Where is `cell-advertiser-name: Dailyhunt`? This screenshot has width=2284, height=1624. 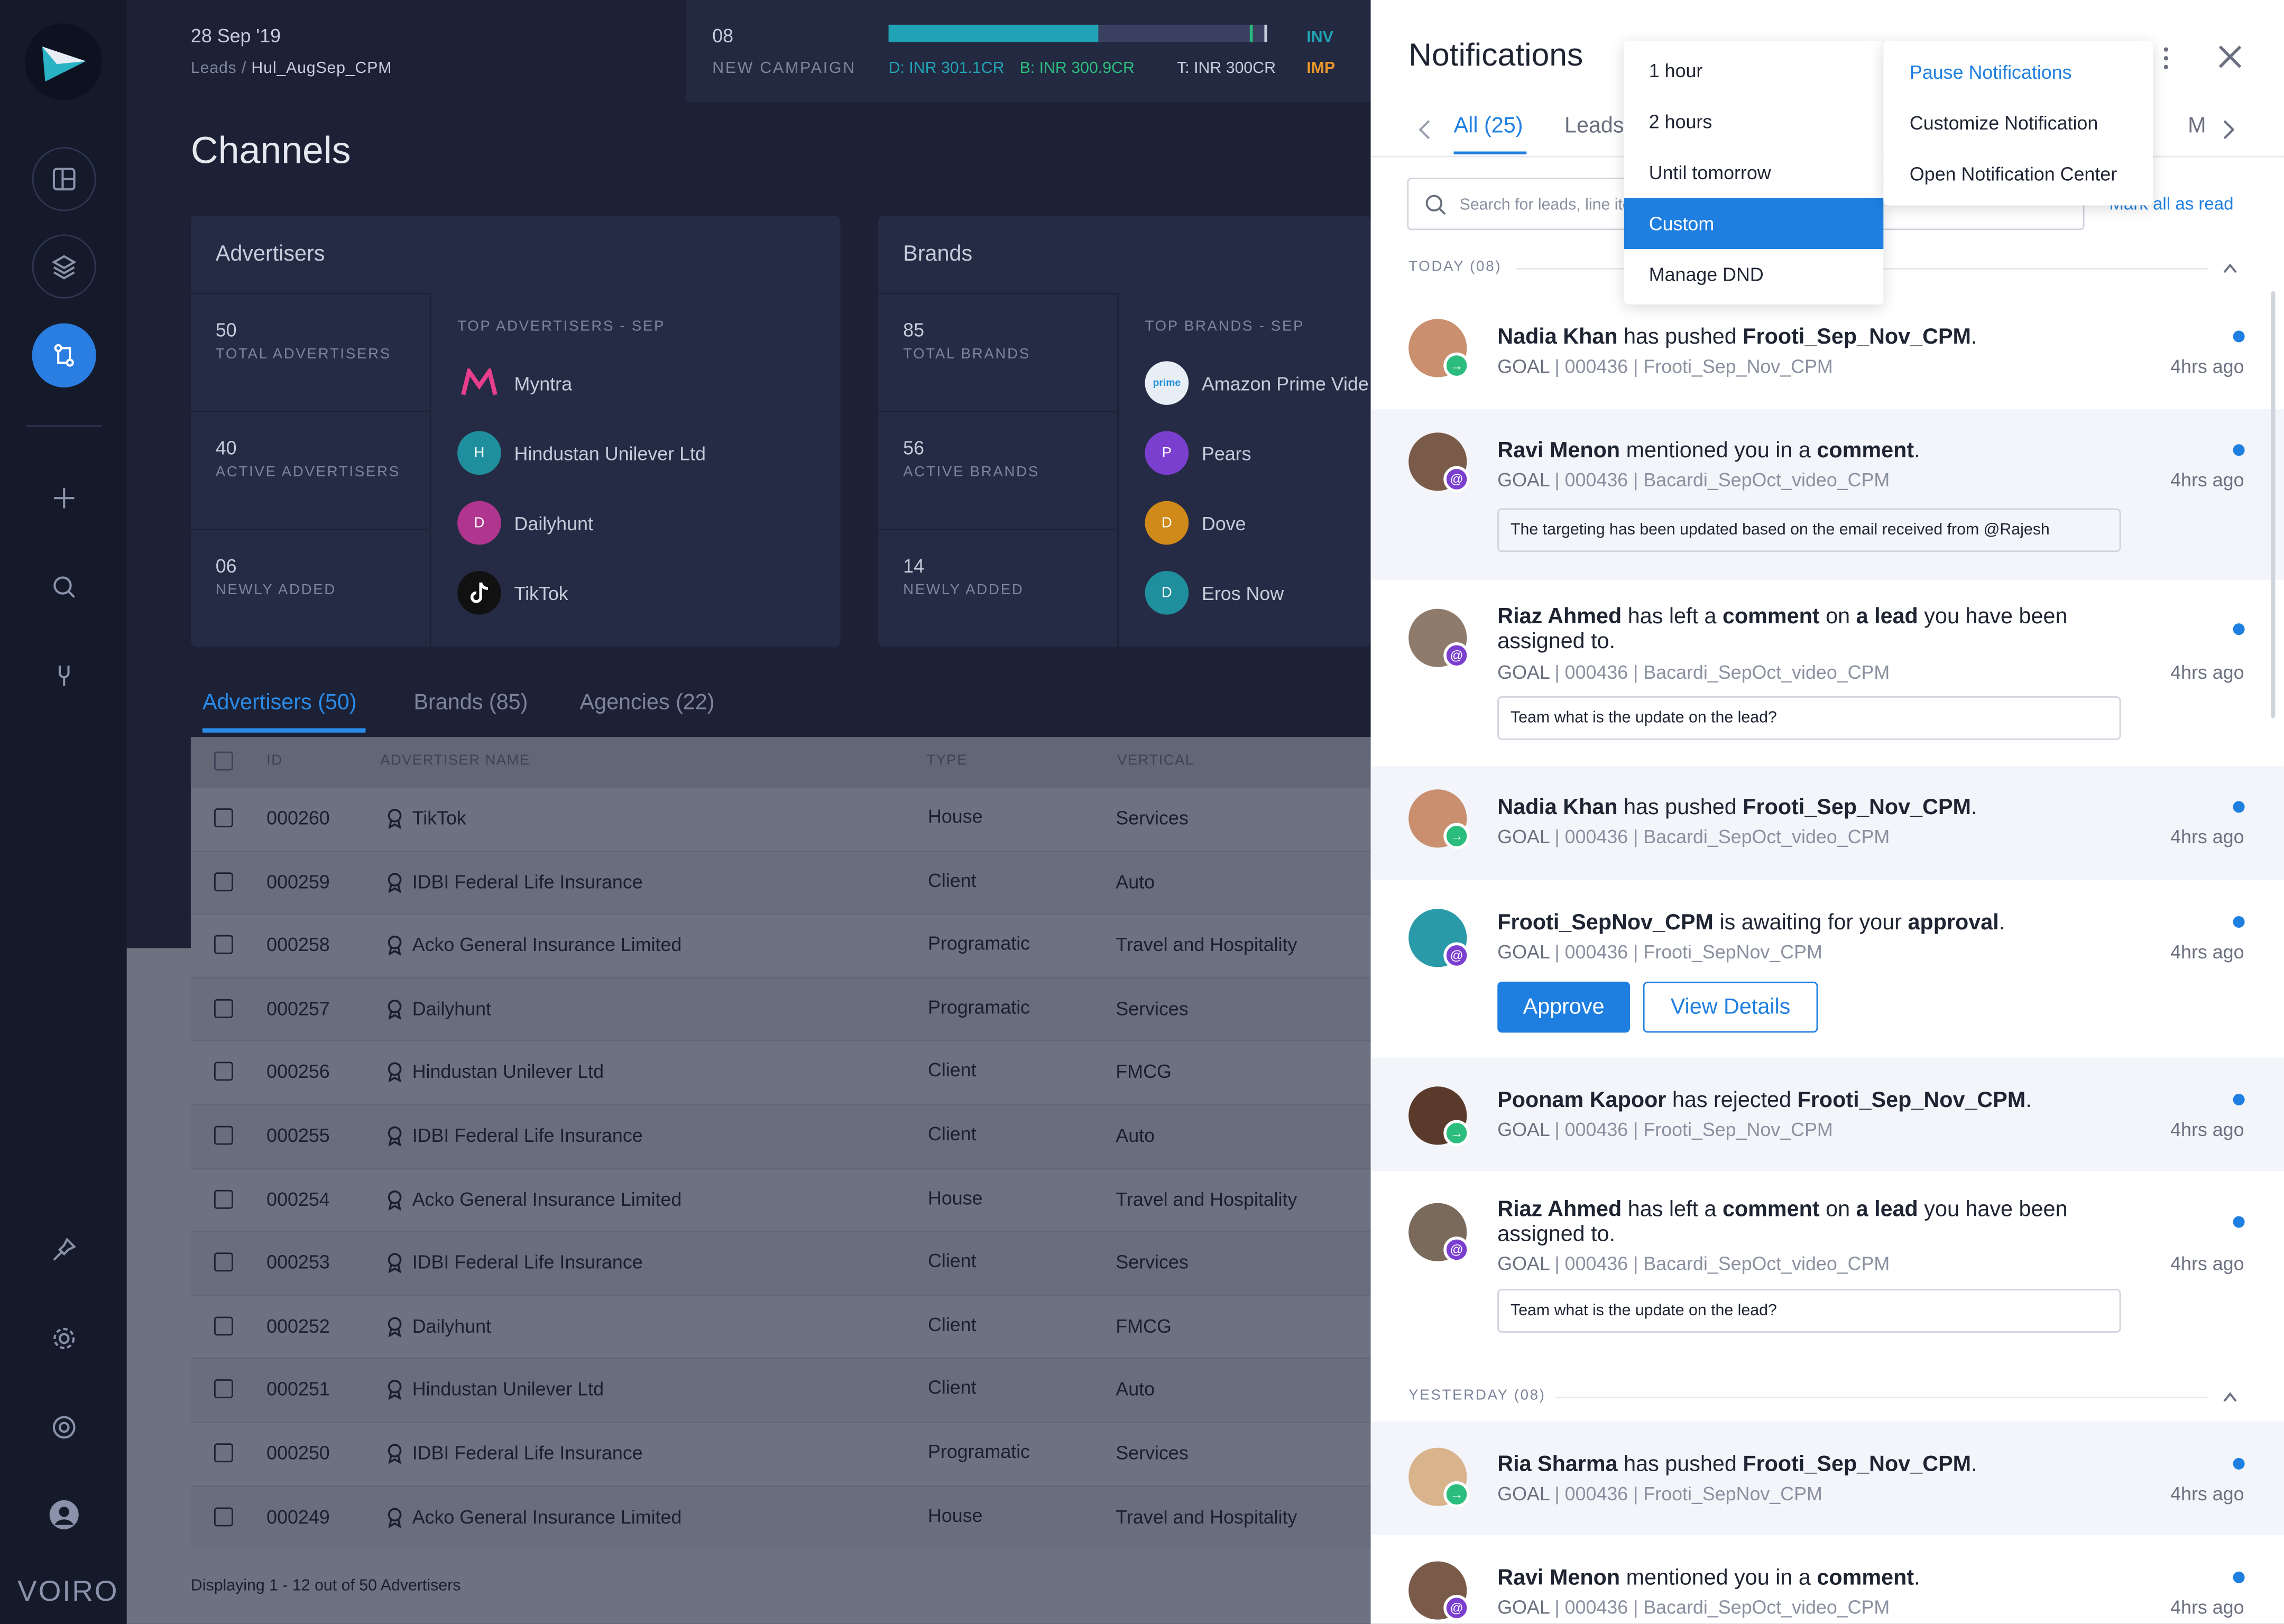 cell-advertiser-name: Dailyhunt is located at coordinates (451, 1008).